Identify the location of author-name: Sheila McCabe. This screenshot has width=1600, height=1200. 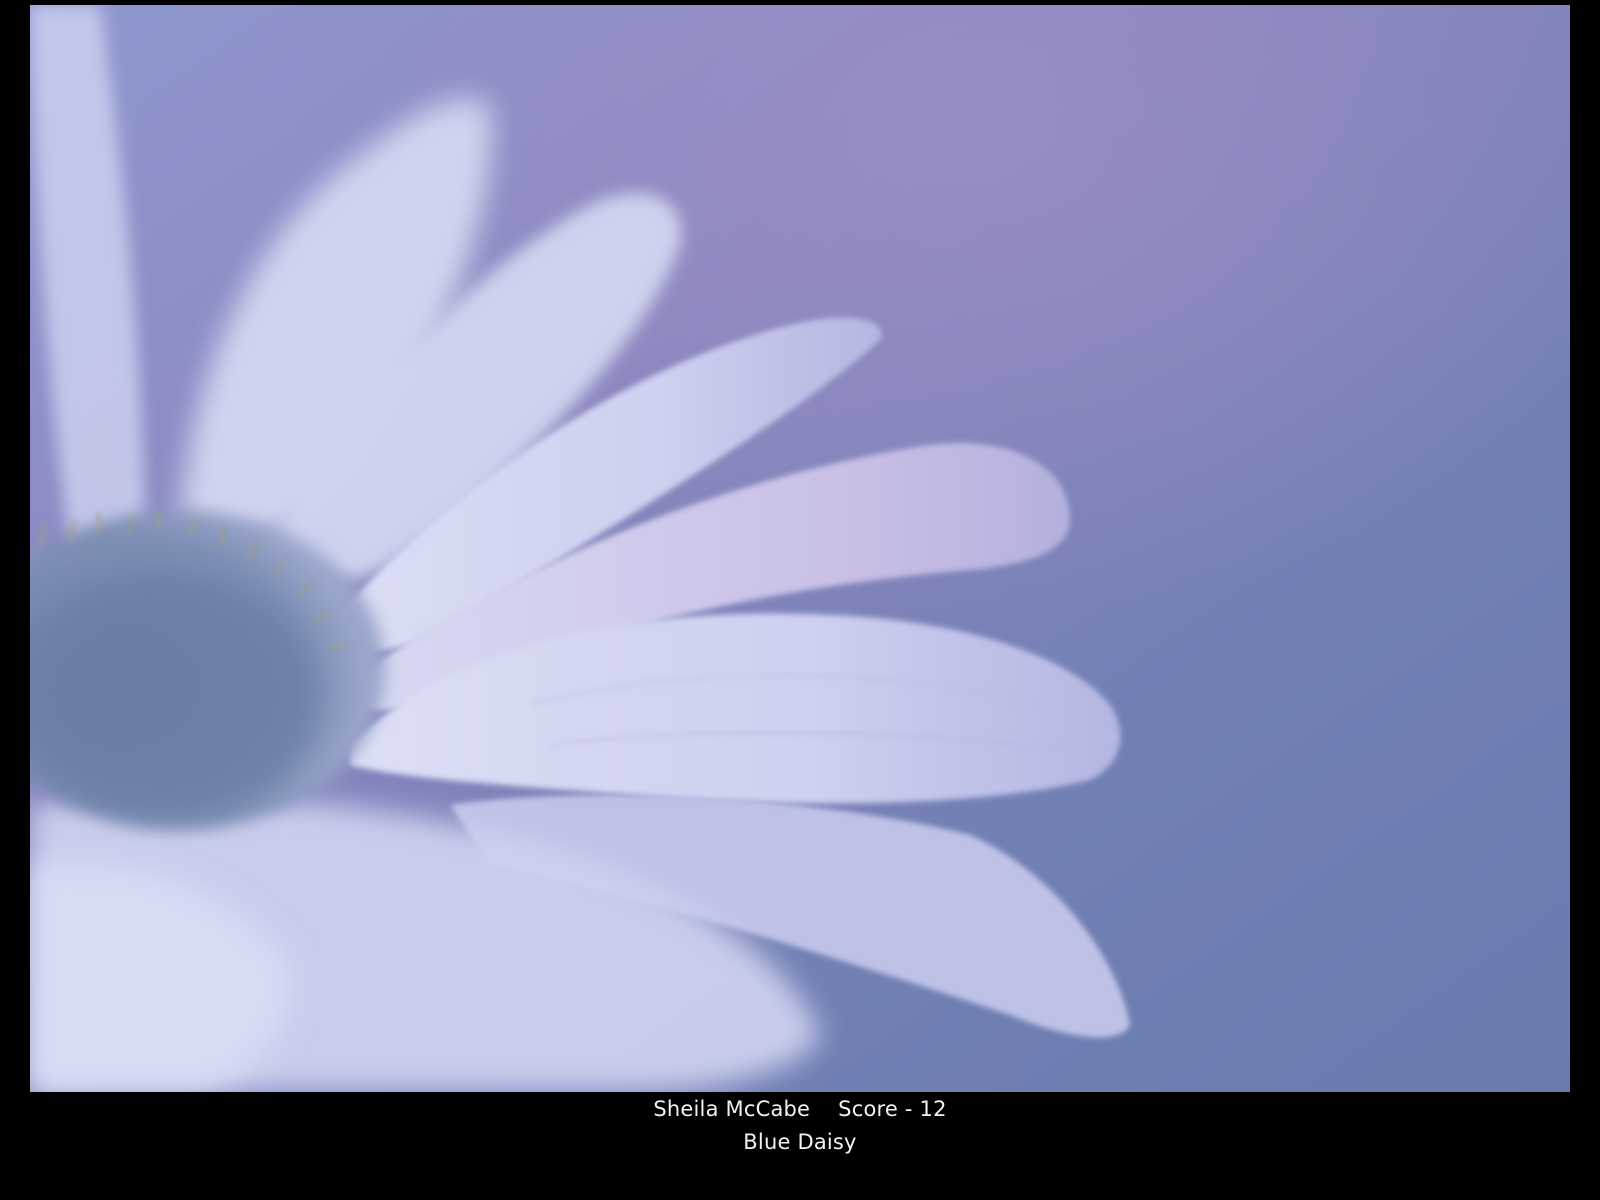
(732, 1109).